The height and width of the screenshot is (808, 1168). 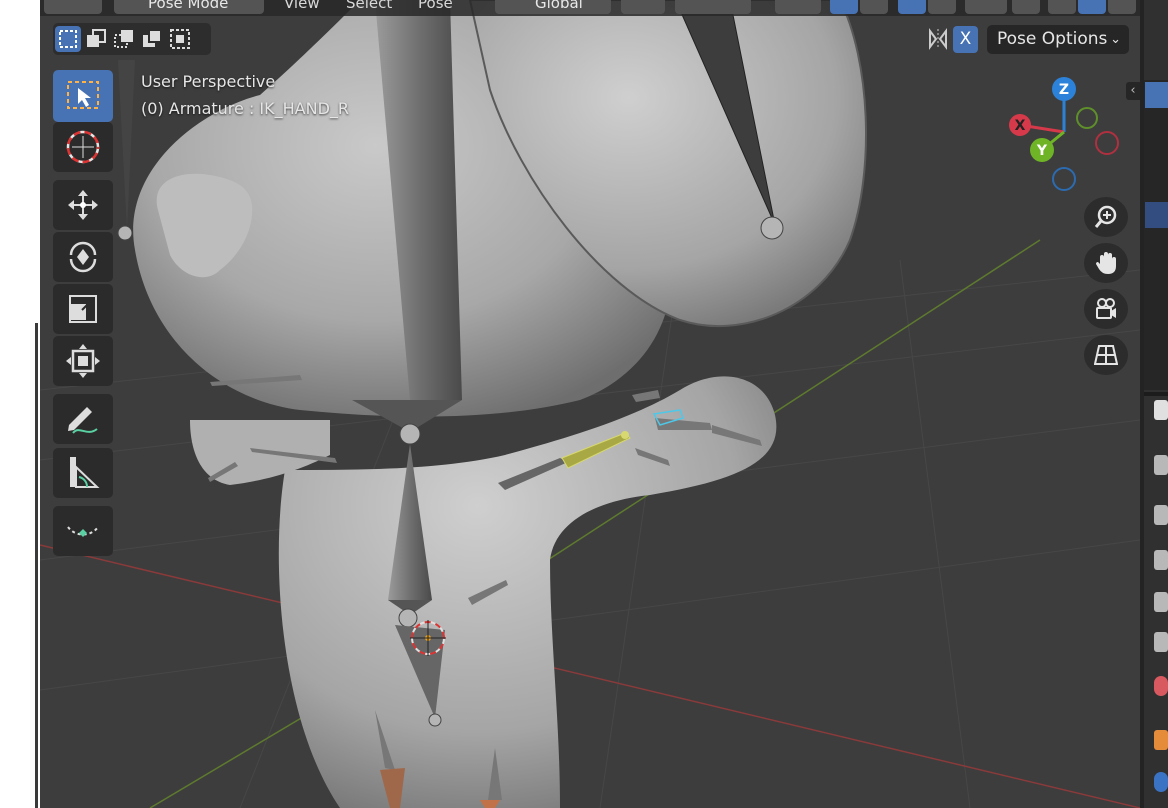 I want to click on region-divider, so click(x=1156, y=394).